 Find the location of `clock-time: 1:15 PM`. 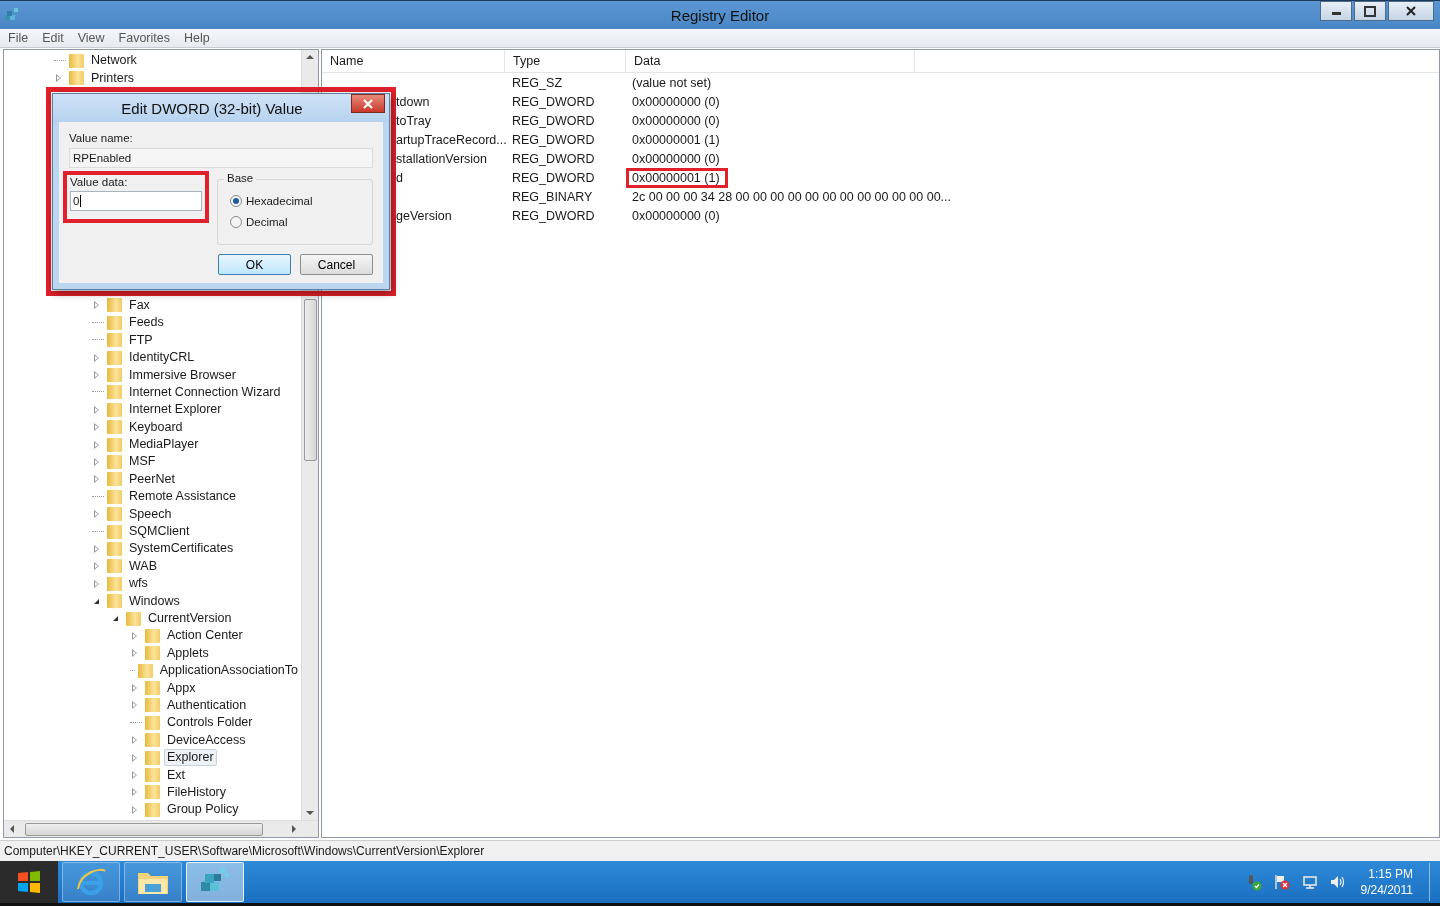

clock-time: 1:15 PM is located at coordinates (1390, 874).